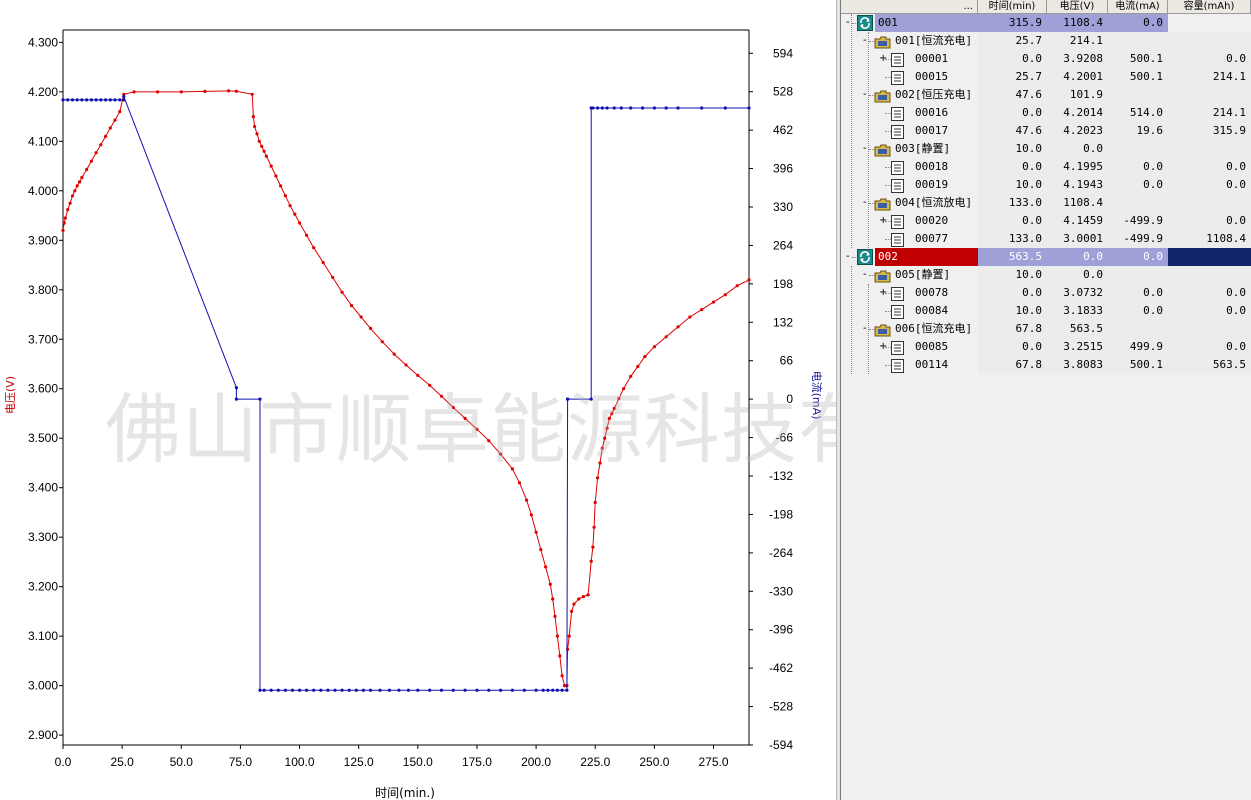 The image size is (1251, 800). I want to click on tree-row-record: 00015 25.7 4.2001 500.1 214.1, so click(1046, 77).